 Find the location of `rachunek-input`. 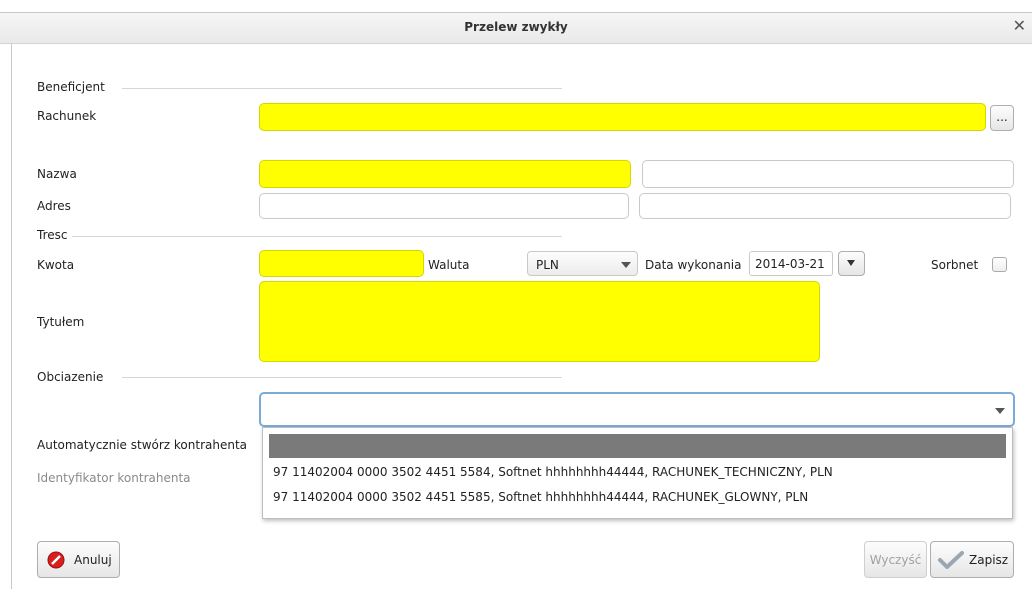

rachunek-input is located at coordinates (622, 117).